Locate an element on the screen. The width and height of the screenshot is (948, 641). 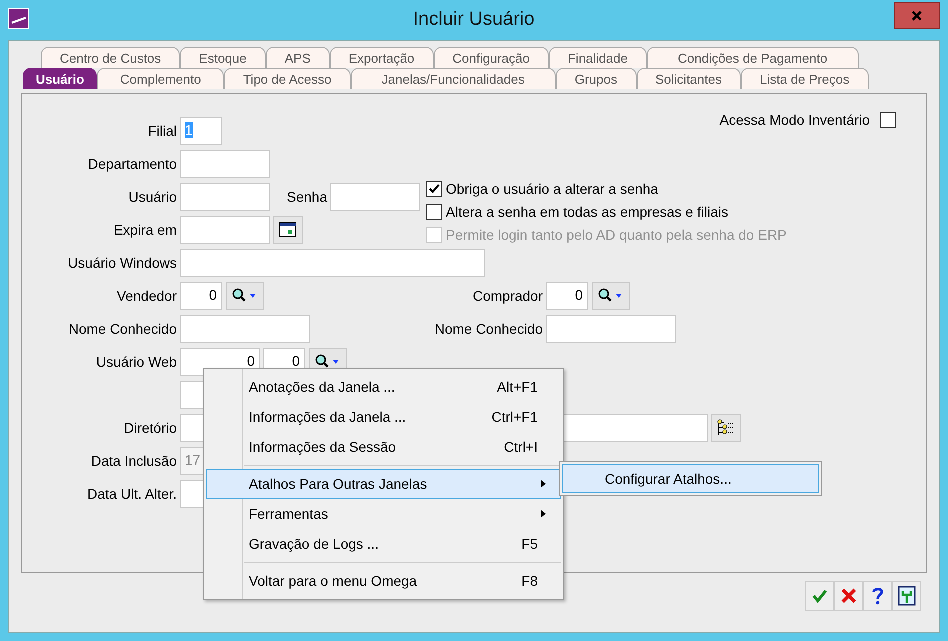
tab: Solicitantes is located at coordinates (688, 78).